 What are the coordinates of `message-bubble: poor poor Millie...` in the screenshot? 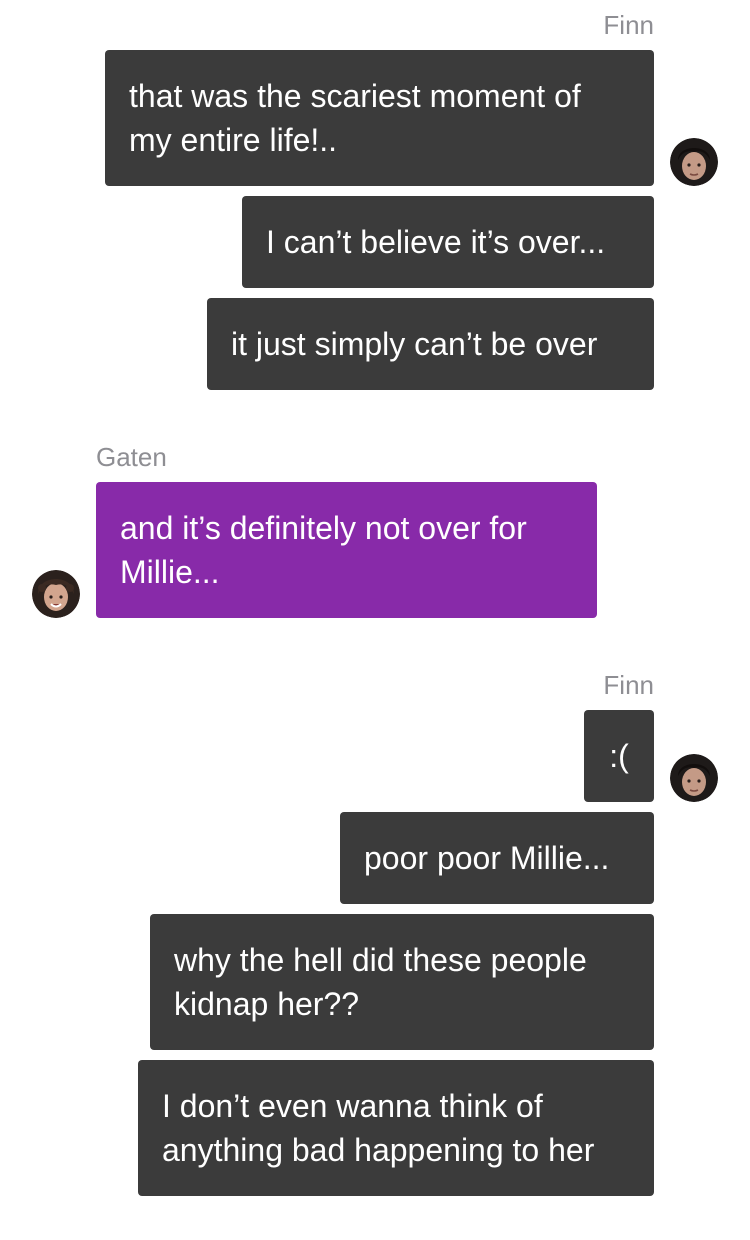 It's located at (497, 858).